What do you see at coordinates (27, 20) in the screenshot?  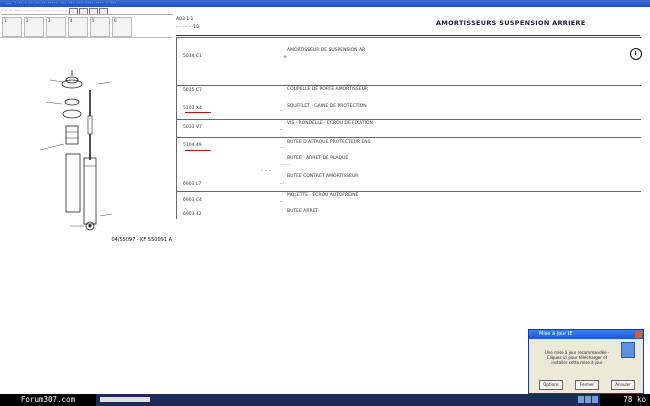 I see `thumbnail-label: 2` at bounding box center [27, 20].